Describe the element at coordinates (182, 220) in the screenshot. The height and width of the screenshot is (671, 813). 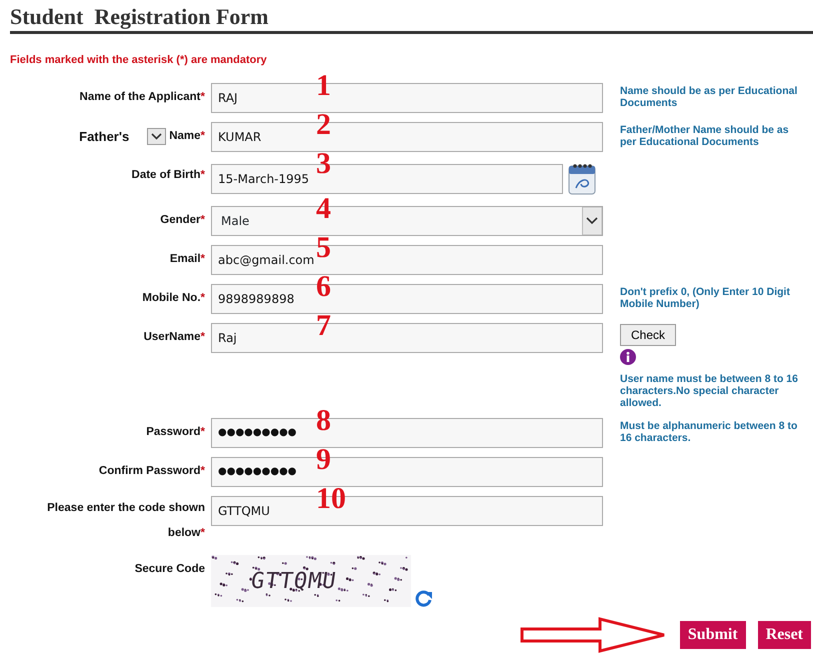
I see `field-label: Gender*` at that location.